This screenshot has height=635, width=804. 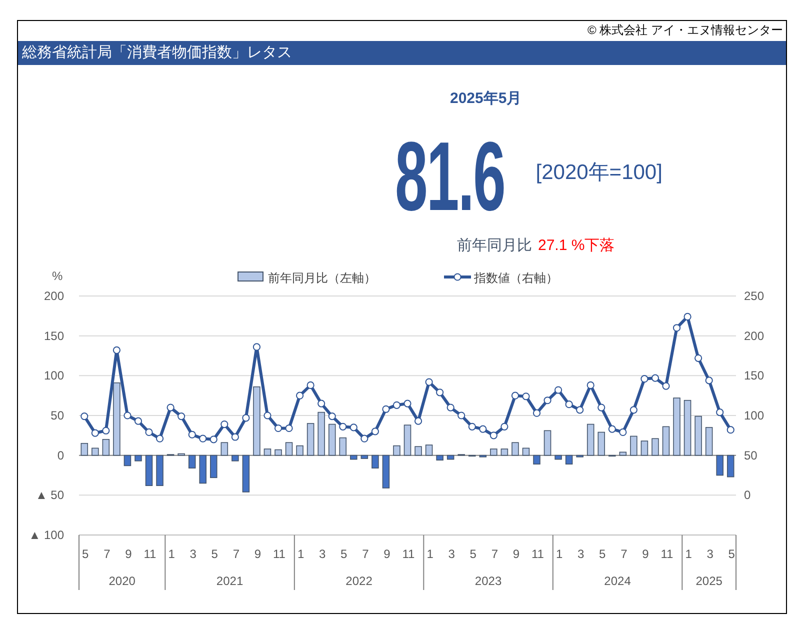 I want to click on x-axis-year-label: 2023, so click(x=488, y=581).